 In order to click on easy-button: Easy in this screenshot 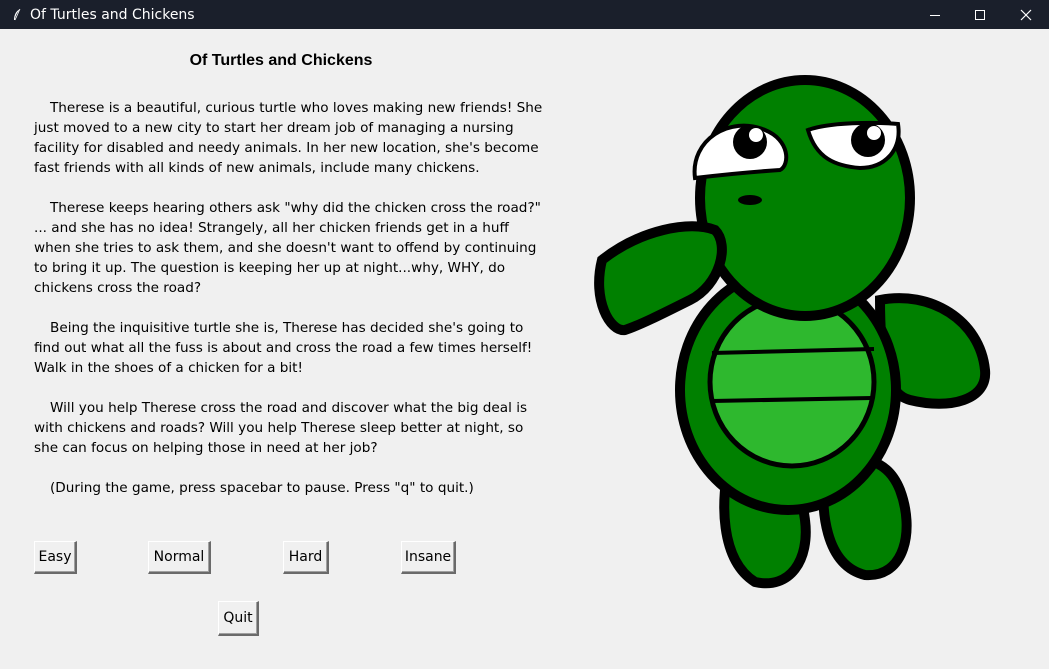, I will do `click(55, 557)`.